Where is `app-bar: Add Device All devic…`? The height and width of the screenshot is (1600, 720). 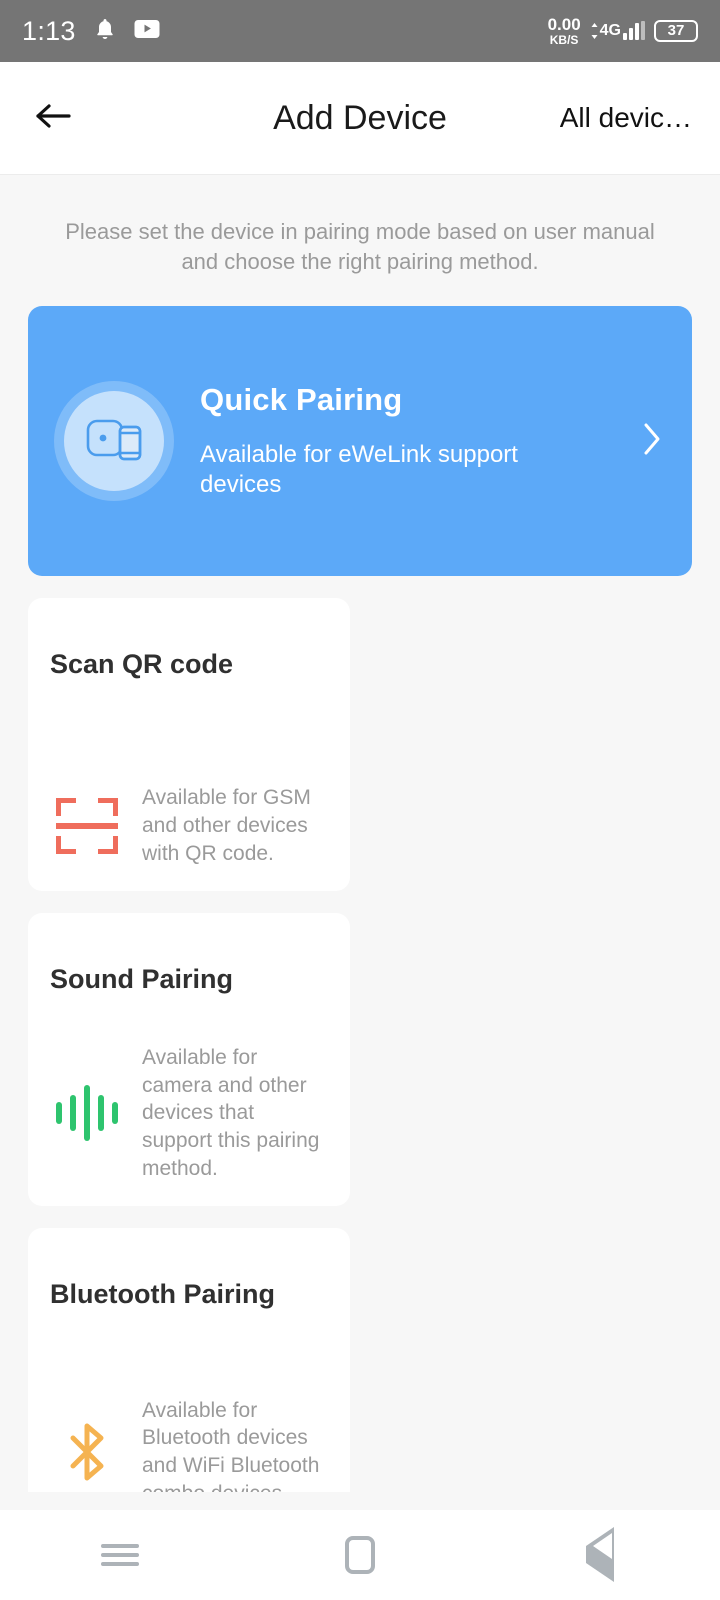
app-bar: Add Device All devic… is located at coordinates (360, 118).